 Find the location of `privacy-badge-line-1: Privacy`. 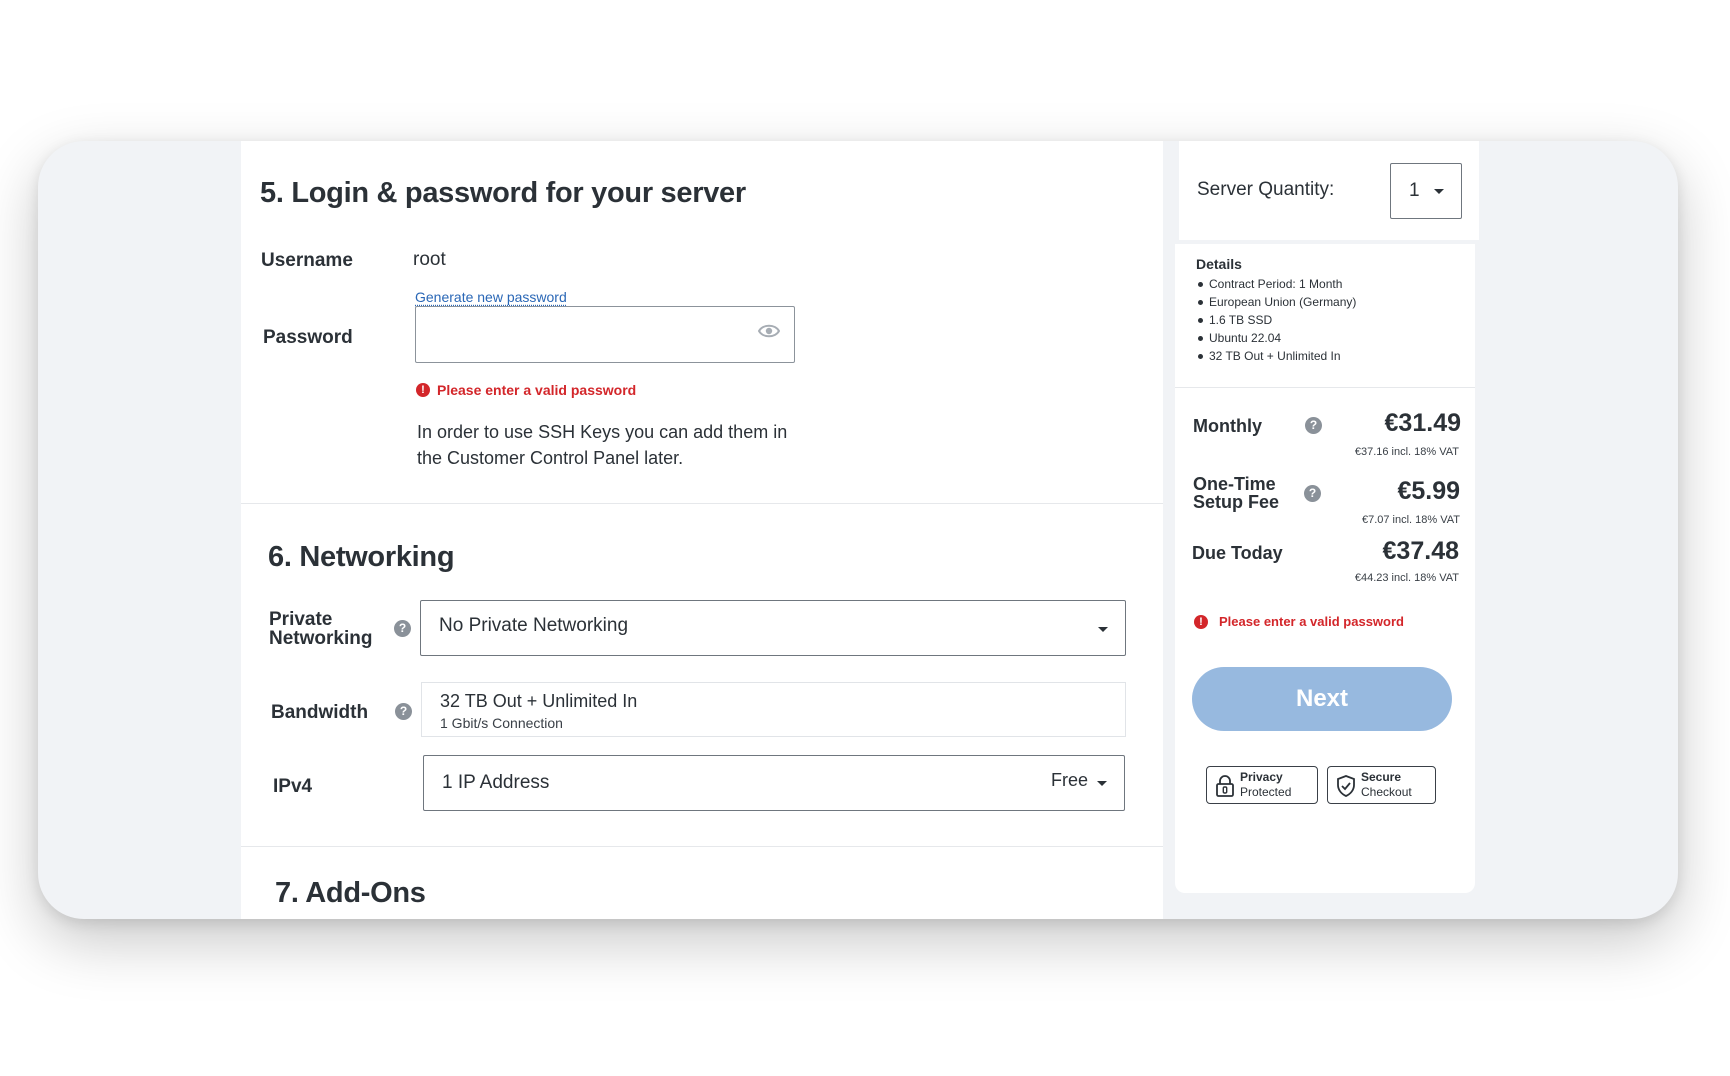

privacy-badge-line-1: Privacy is located at coordinates (1261, 777).